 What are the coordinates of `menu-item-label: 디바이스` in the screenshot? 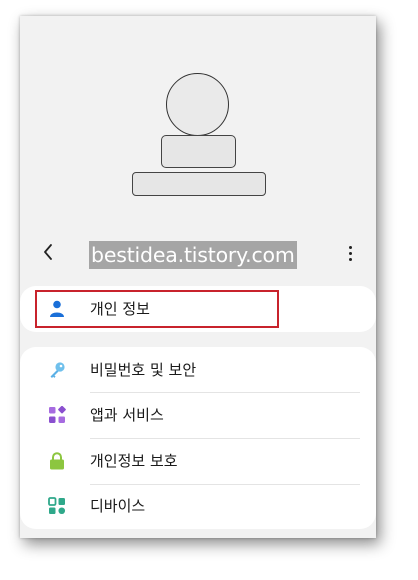 It's located at (118, 506).